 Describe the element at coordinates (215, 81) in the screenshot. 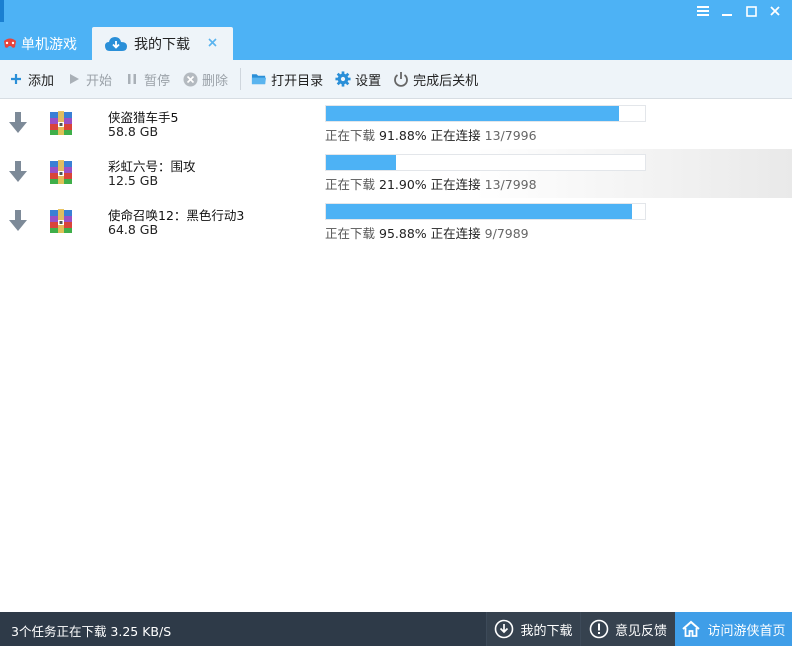

I see `delete-label: 删除` at that location.